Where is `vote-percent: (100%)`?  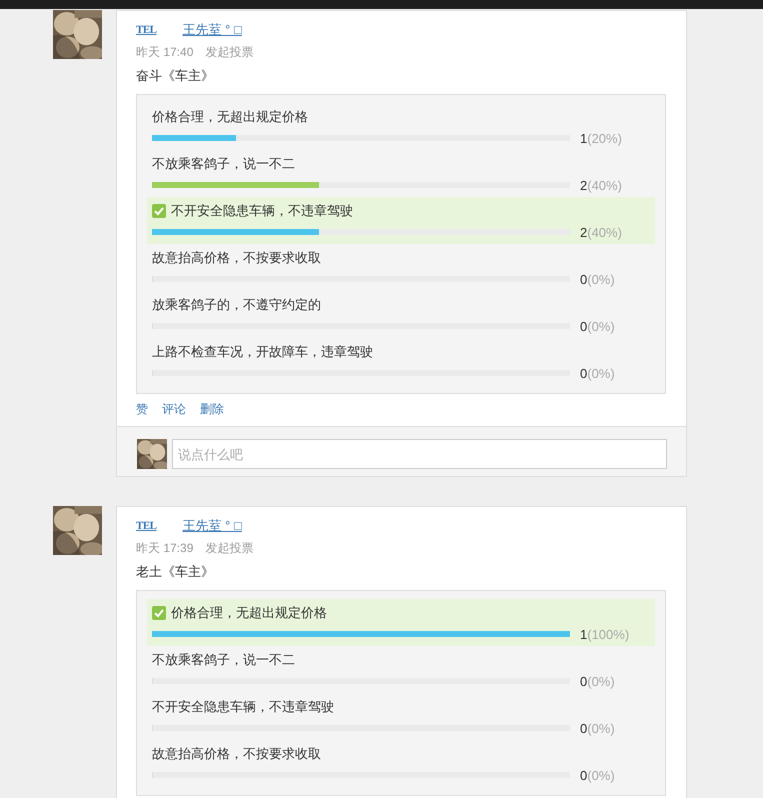 vote-percent: (100%) is located at coordinates (608, 634).